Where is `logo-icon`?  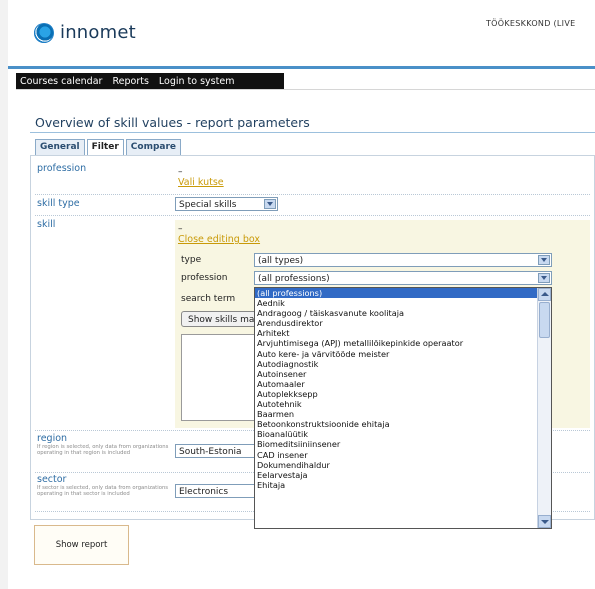 logo-icon is located at coordinates (44, 32).